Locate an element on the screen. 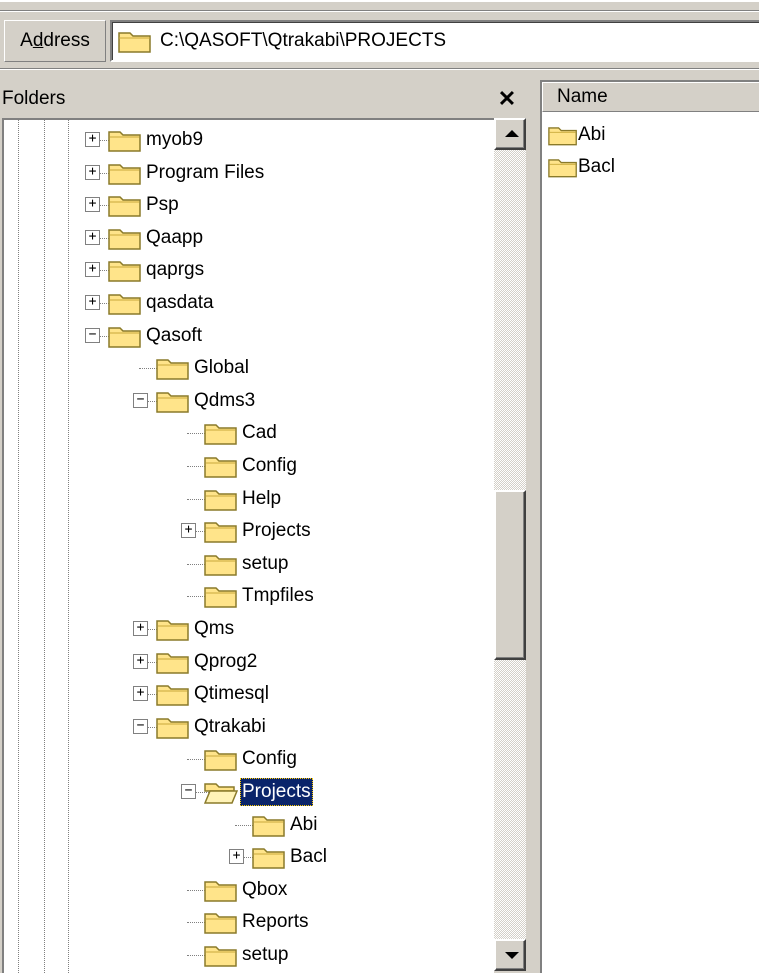  scroll-thumb is located at coordinates (510, 575).